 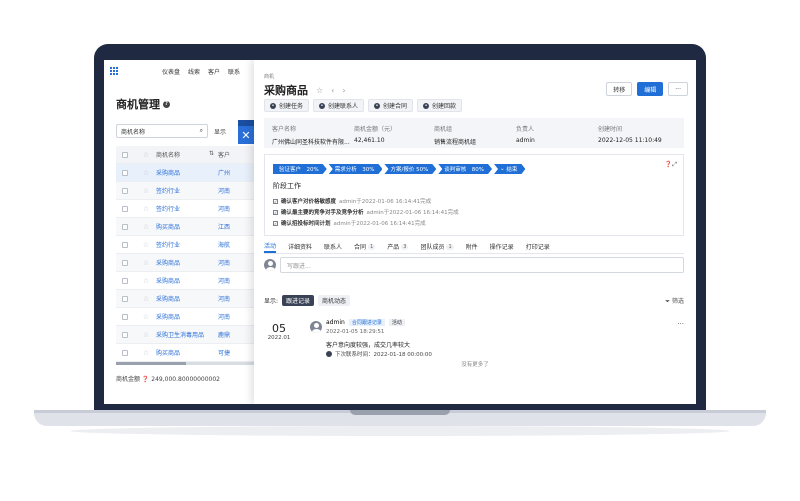 I want to click on edit-button: 编辑, so click(x=650, y=89).